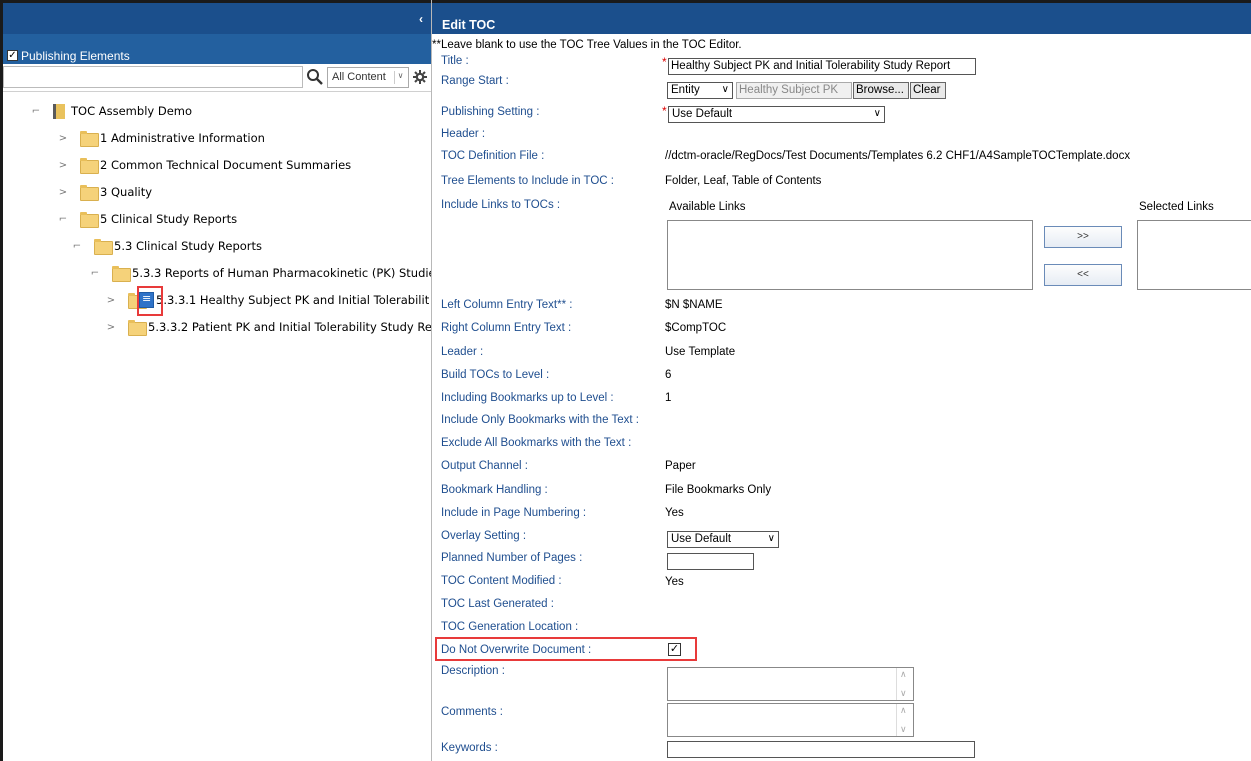  I want to click on overlay-setting-label: Overlay Setting :, so click(484, 536).